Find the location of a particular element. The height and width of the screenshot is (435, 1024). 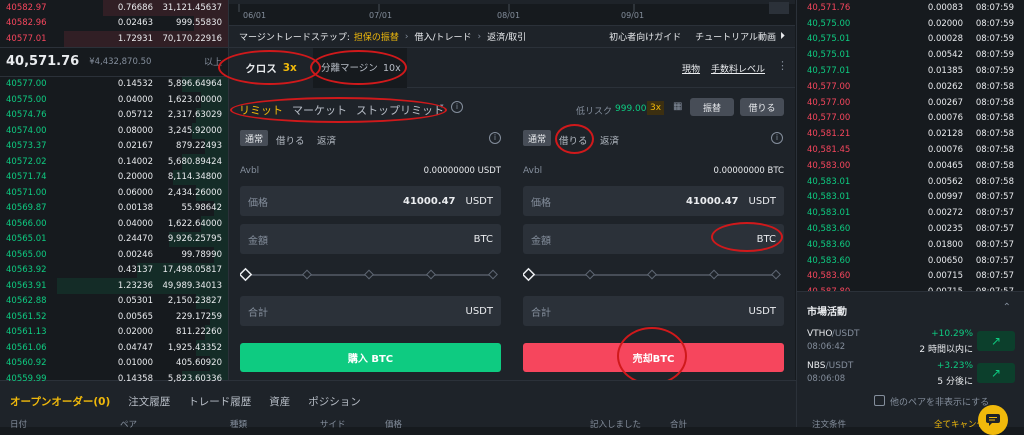

hide-pairs-checkbox is located at coordinates (879, 400).